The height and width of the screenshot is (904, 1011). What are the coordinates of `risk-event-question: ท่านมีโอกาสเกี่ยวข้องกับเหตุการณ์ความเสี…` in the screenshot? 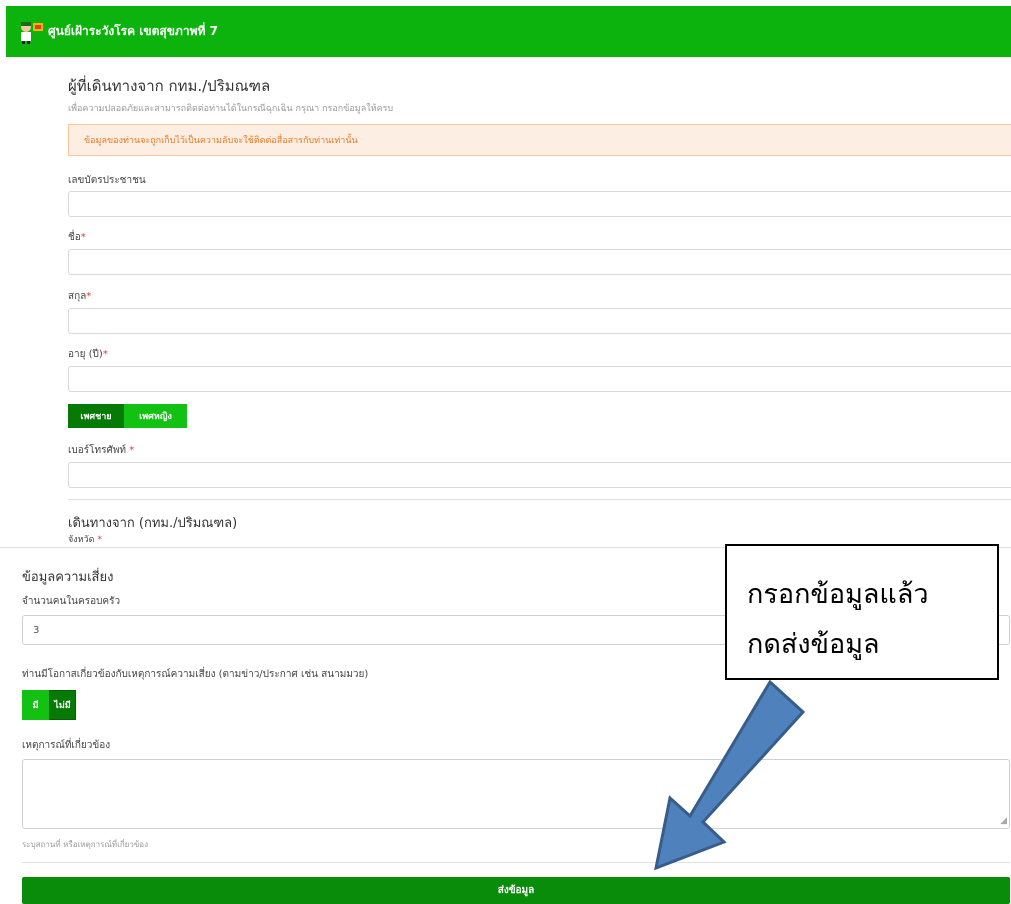 It's located at (195, 674).